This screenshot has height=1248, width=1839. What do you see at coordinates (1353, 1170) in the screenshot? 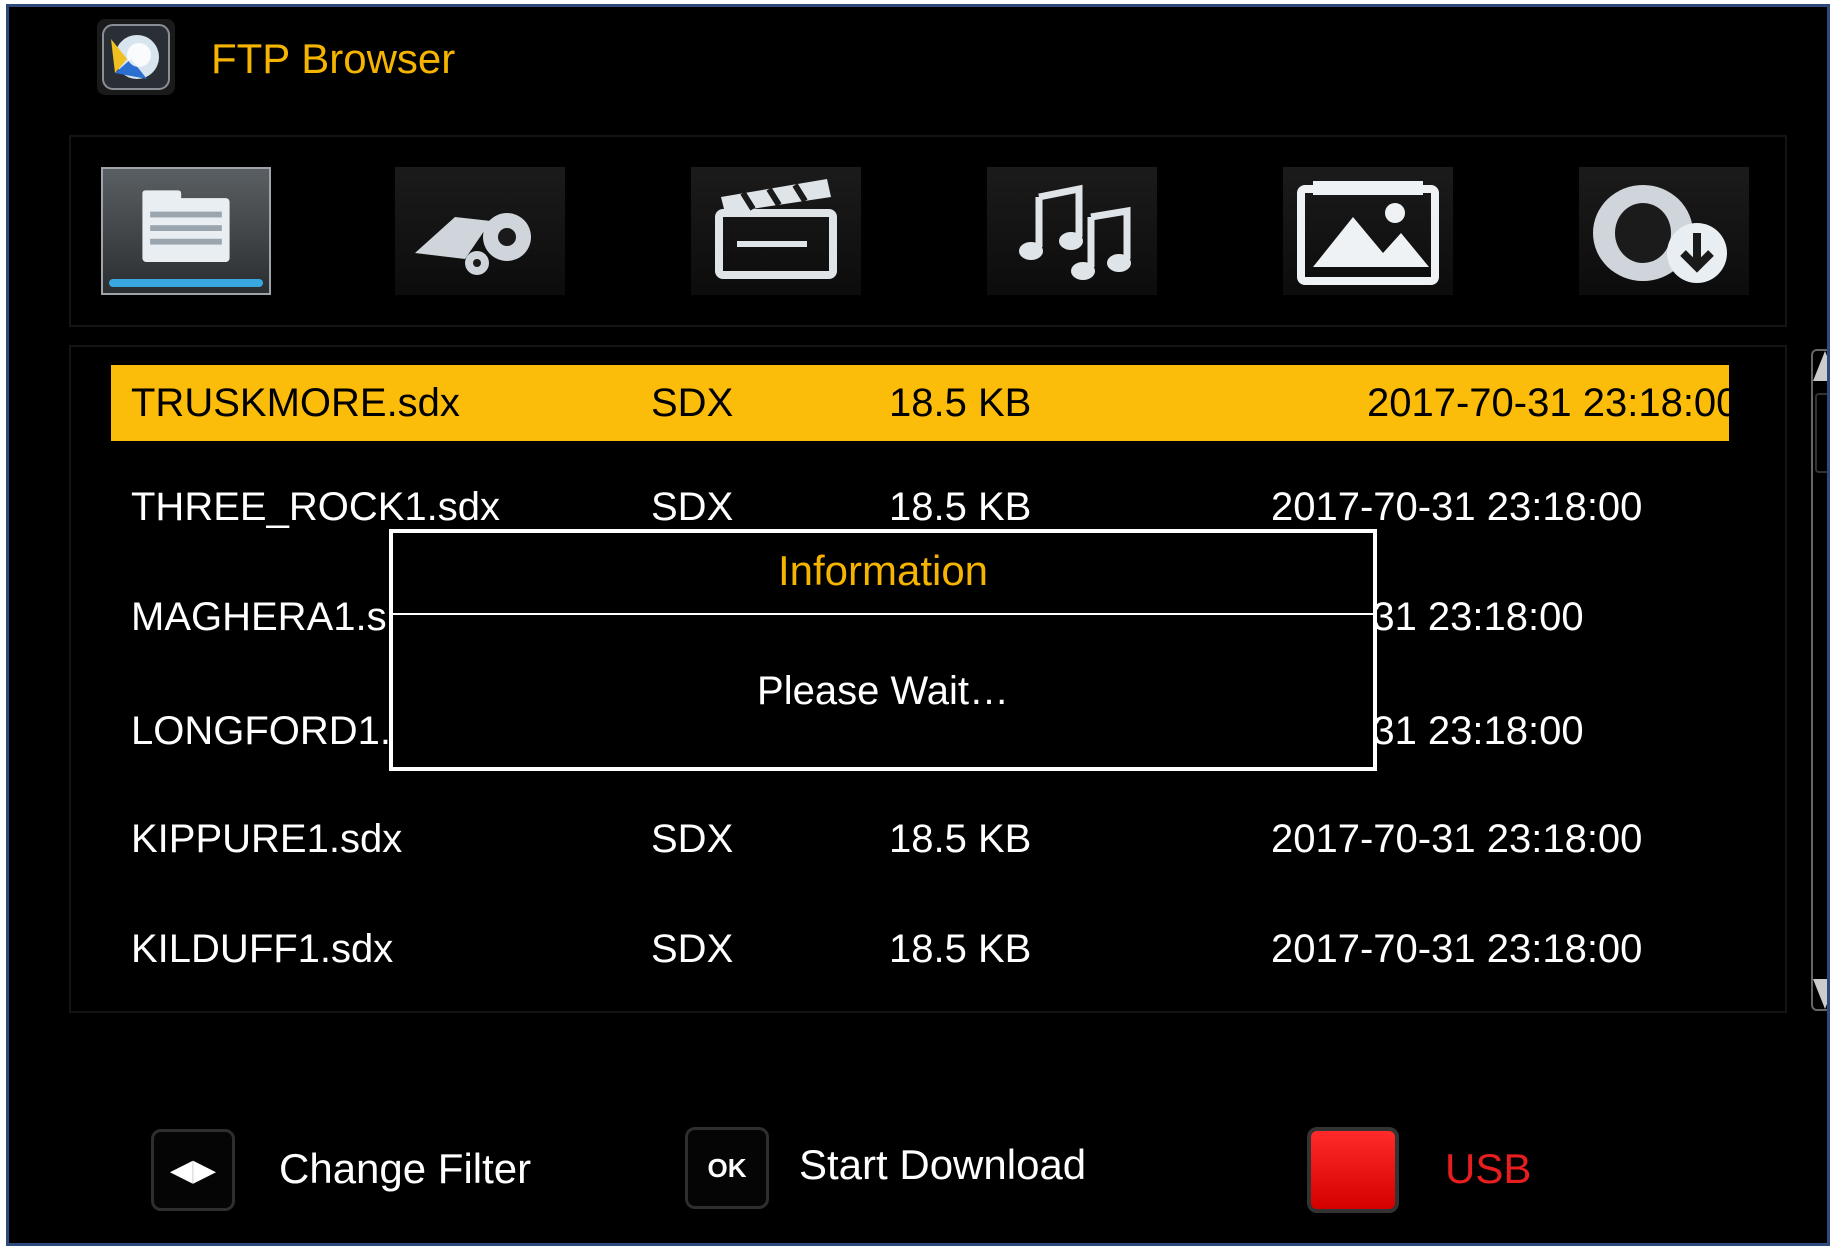
I see `red-key-button` at bounding box center [1353, 1170].